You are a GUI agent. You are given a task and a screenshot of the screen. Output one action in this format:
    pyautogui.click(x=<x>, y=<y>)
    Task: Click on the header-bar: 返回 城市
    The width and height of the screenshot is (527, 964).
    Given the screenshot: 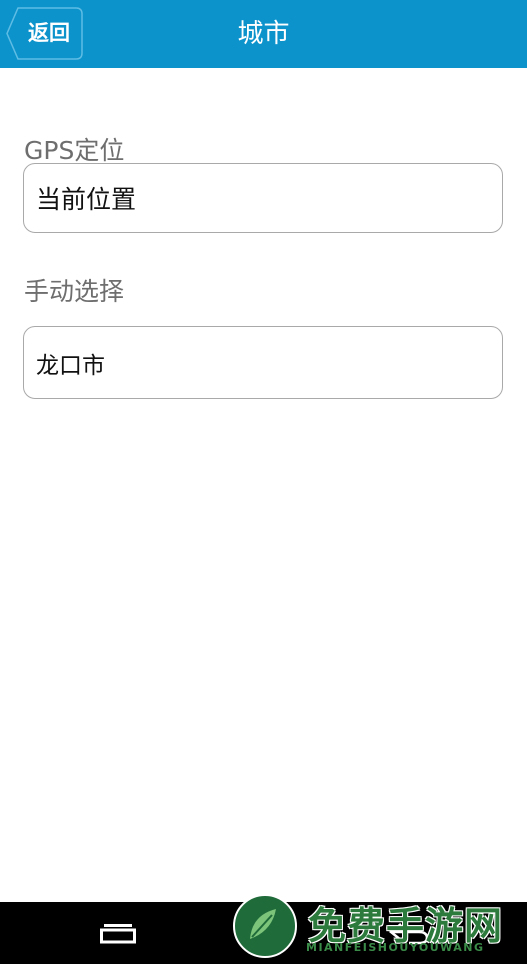 What is the action you would take?
    pyautogui.click(x=263, y=34)
    